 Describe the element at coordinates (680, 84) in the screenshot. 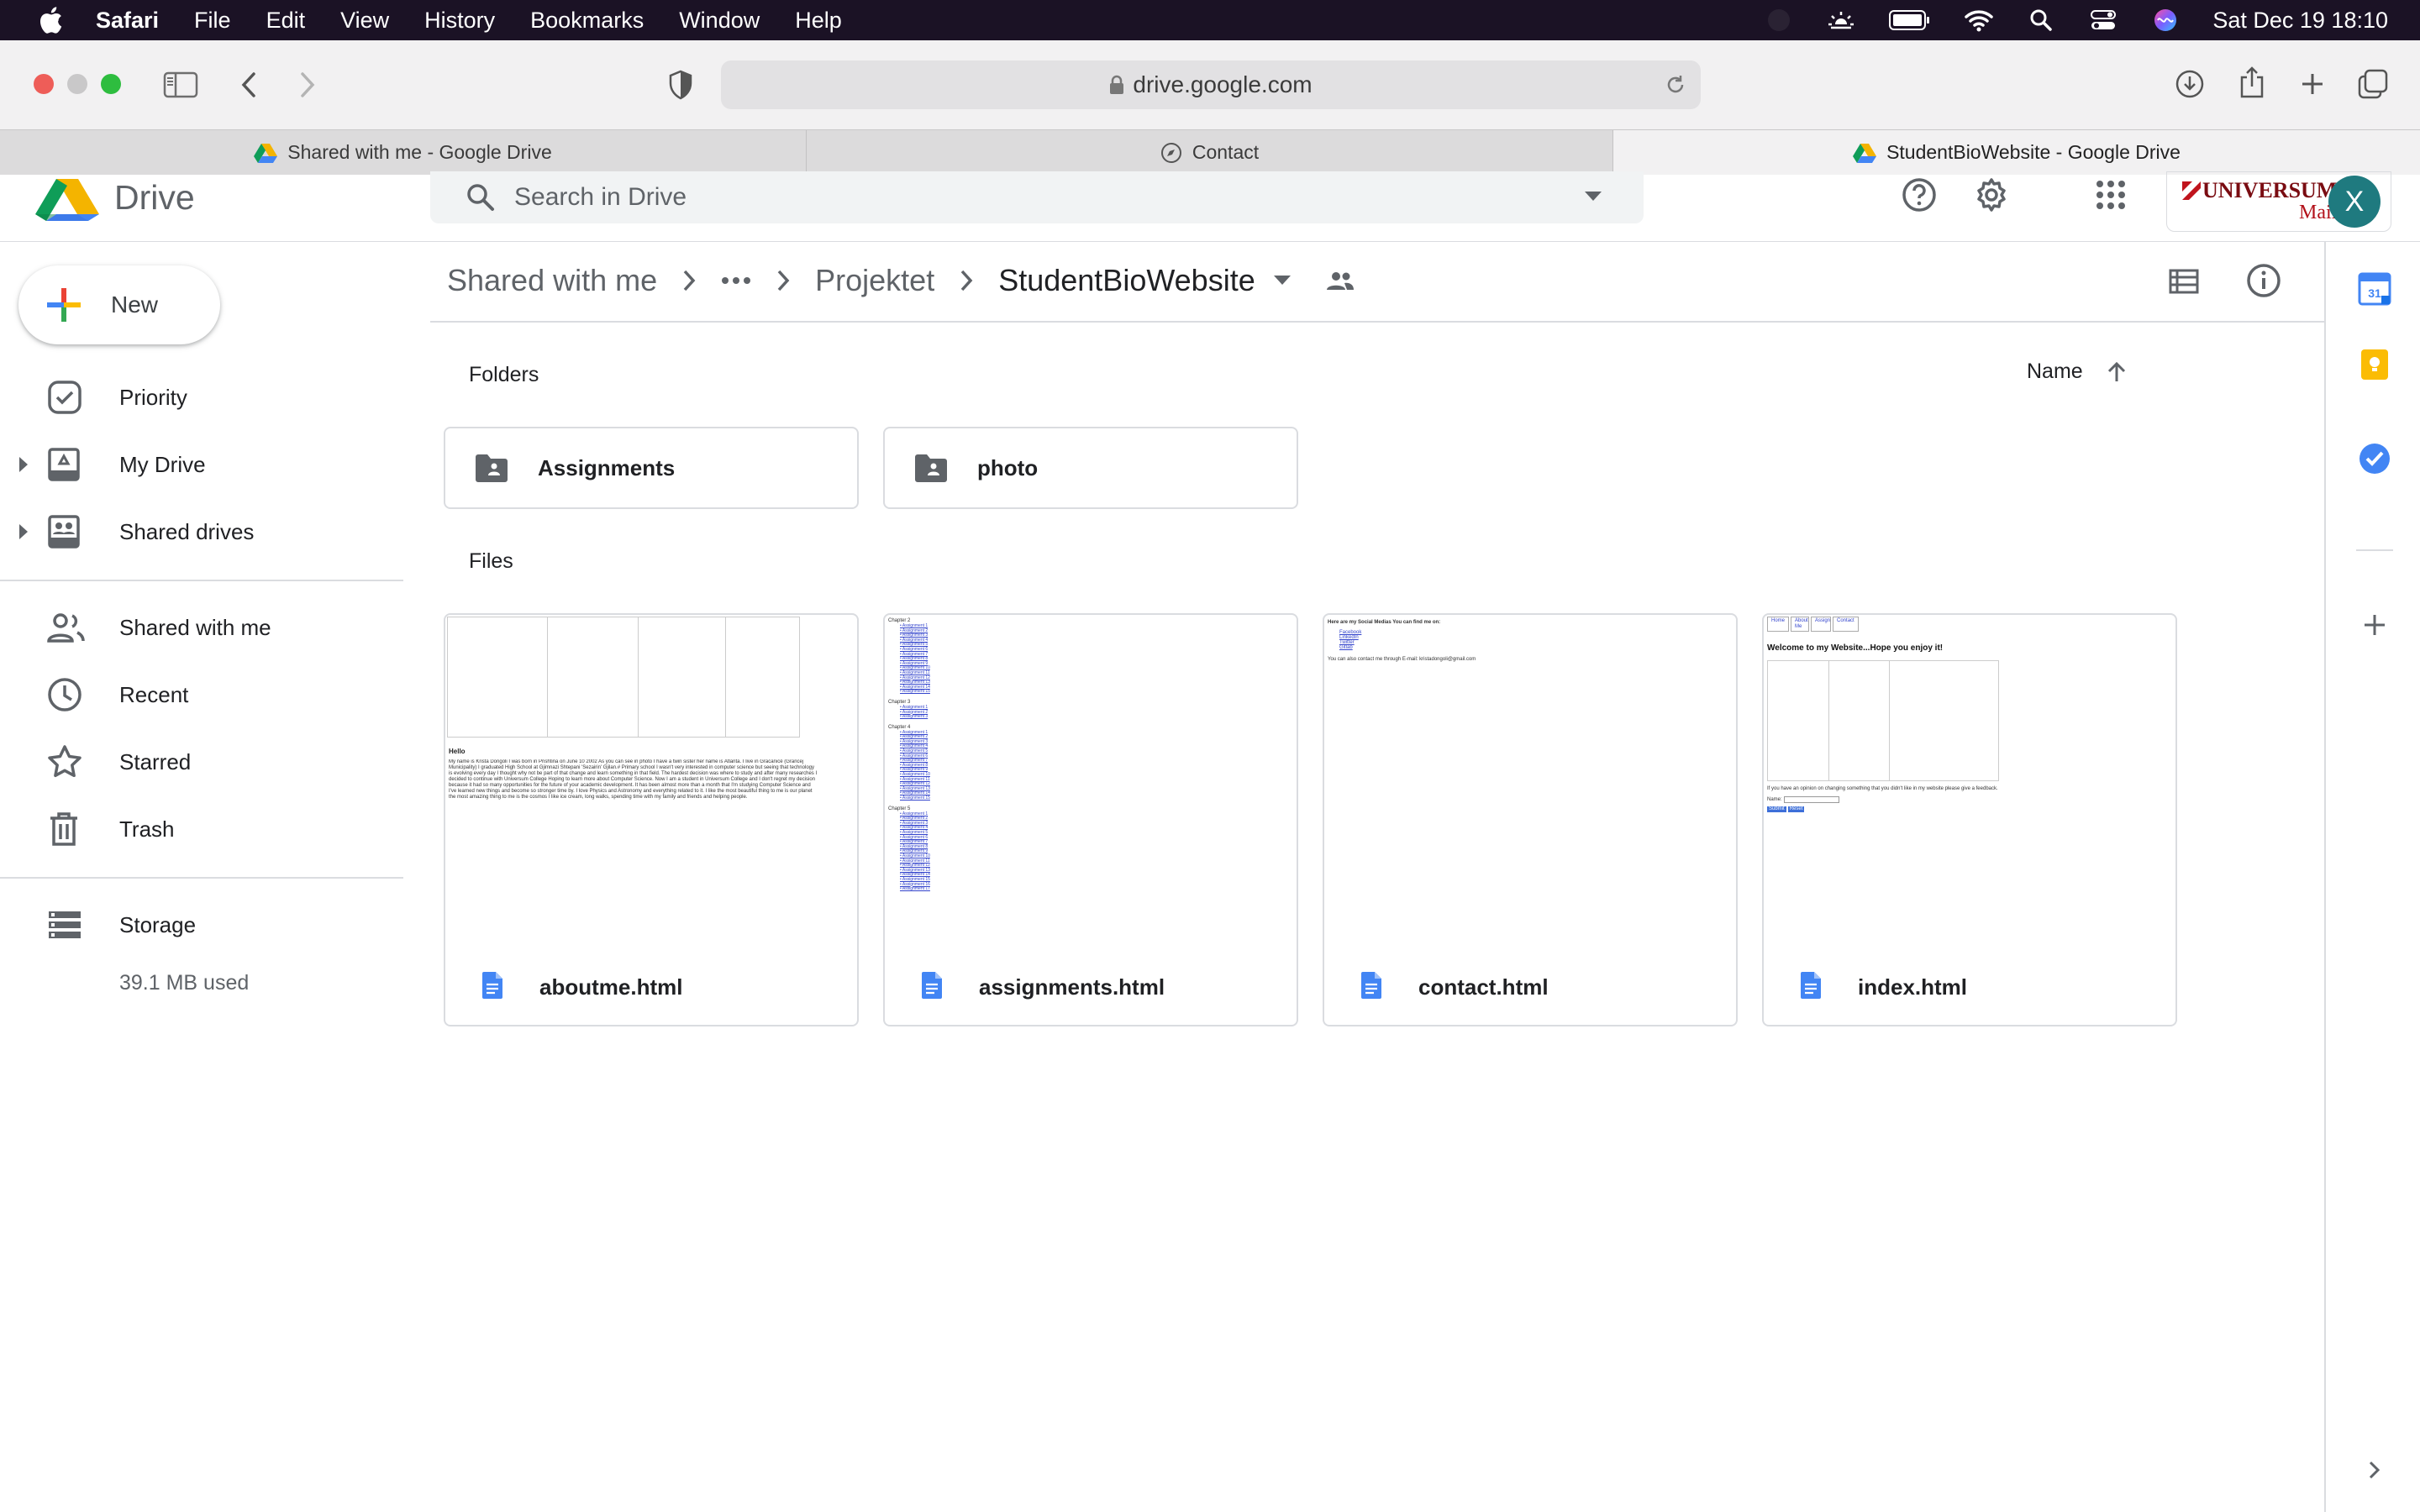

I see `privacy-shield-icon` at that location.